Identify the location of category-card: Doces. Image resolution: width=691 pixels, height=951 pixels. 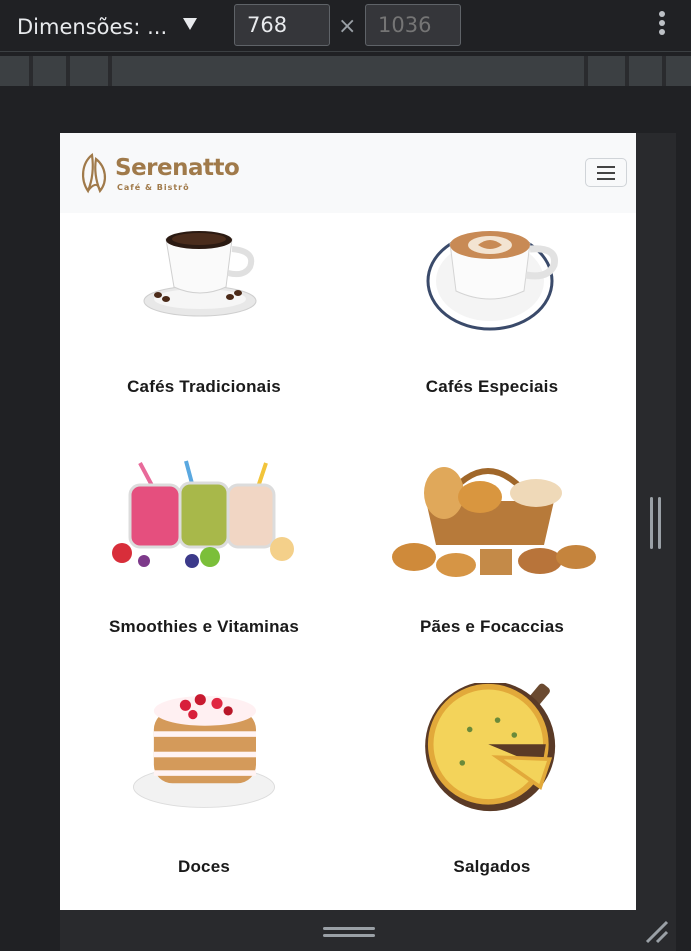
(204, 783).